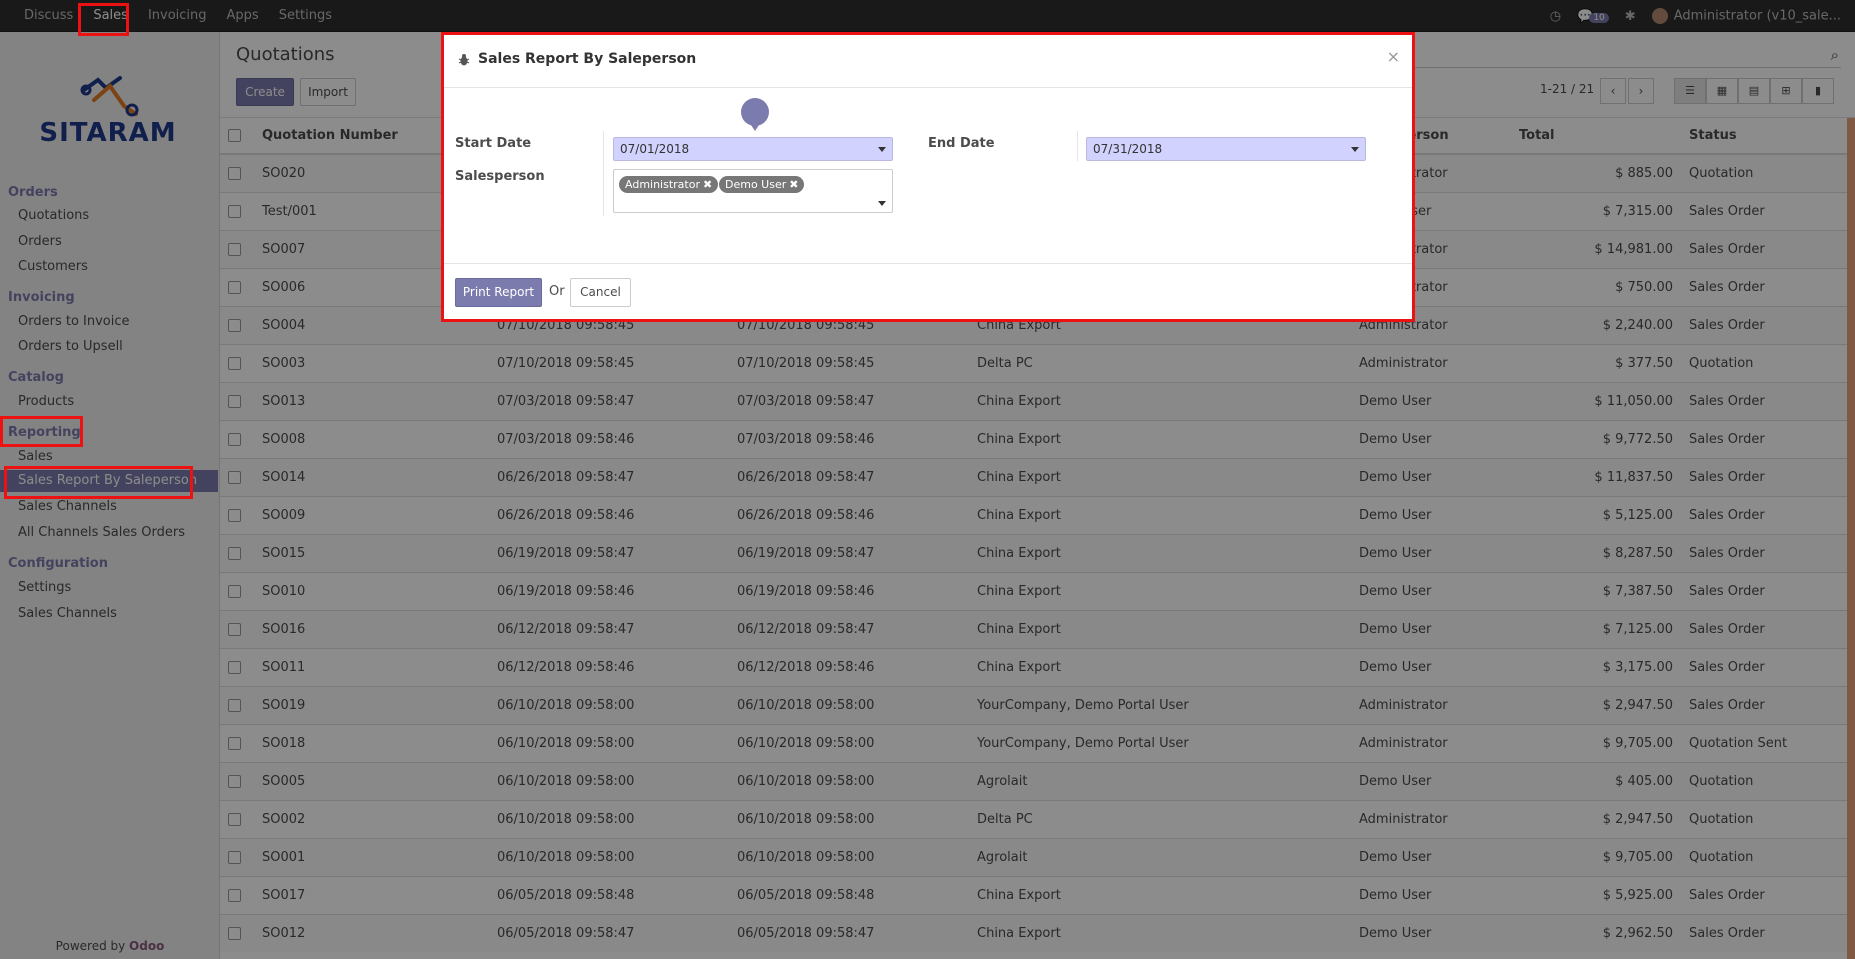 This screenshot has height=959, width=1855. I want to click on start-date-label: Start Date, so click(493, 143).